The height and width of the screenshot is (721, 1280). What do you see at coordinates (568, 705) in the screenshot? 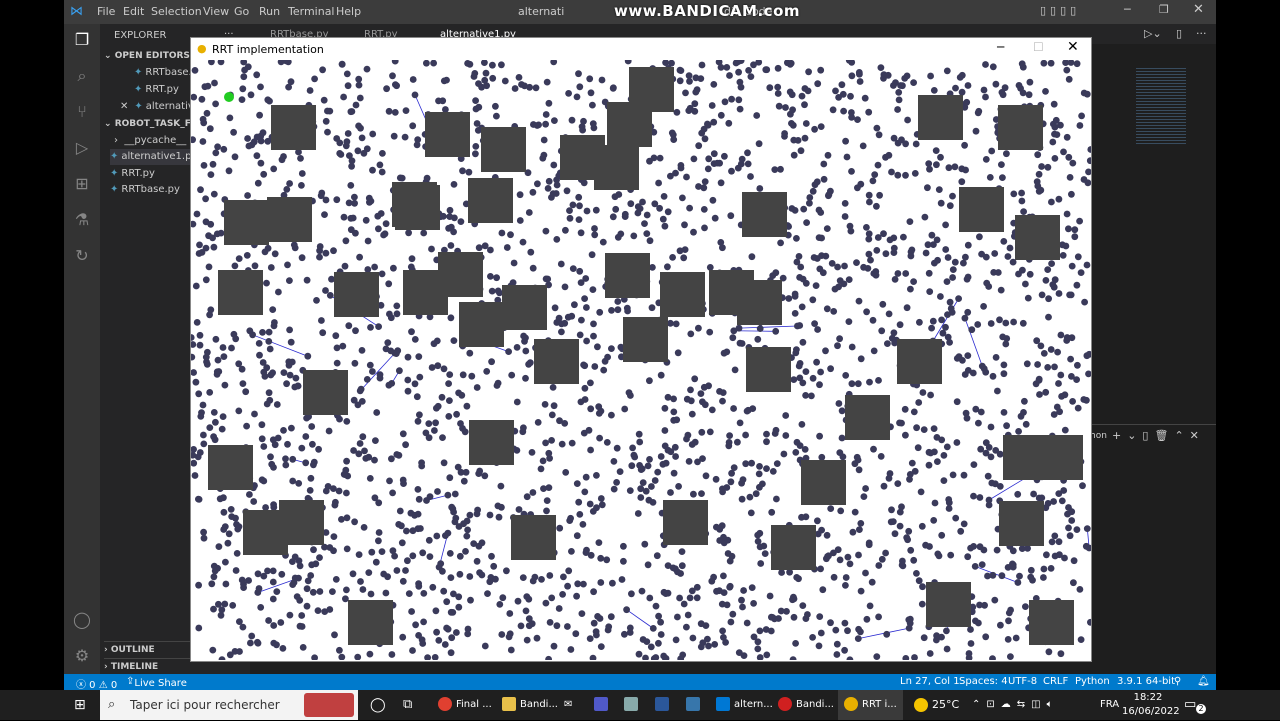
I see `mail-icon: ✉` at bounding box center [568, 705].